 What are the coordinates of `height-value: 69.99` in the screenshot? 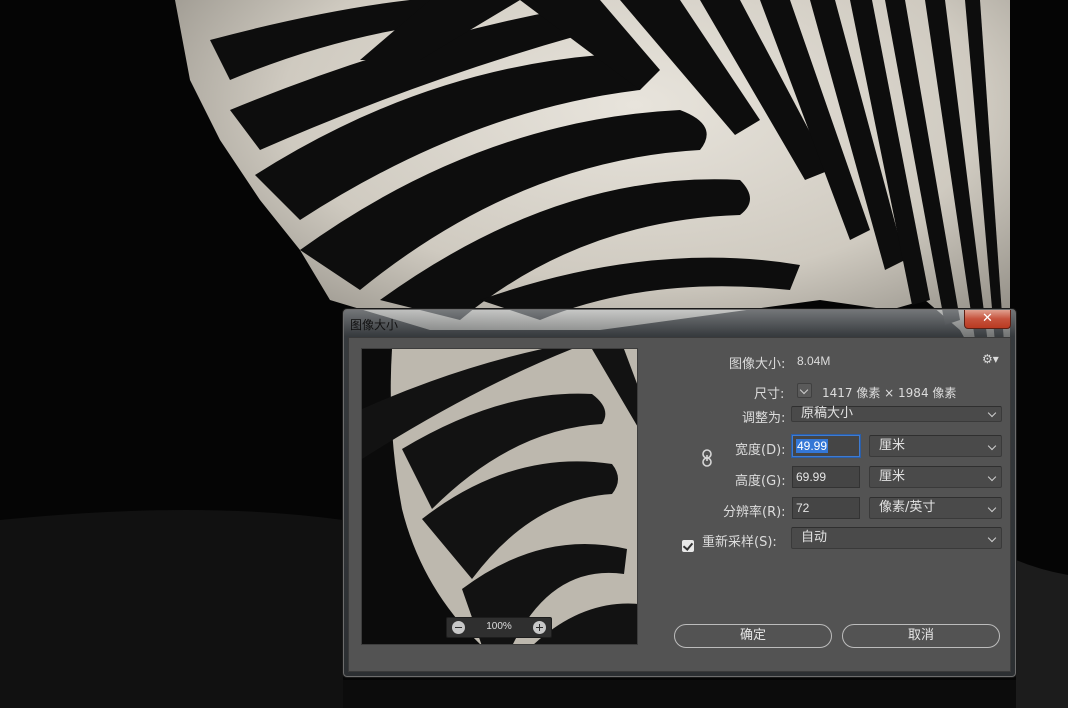 It's located at (811, 477).